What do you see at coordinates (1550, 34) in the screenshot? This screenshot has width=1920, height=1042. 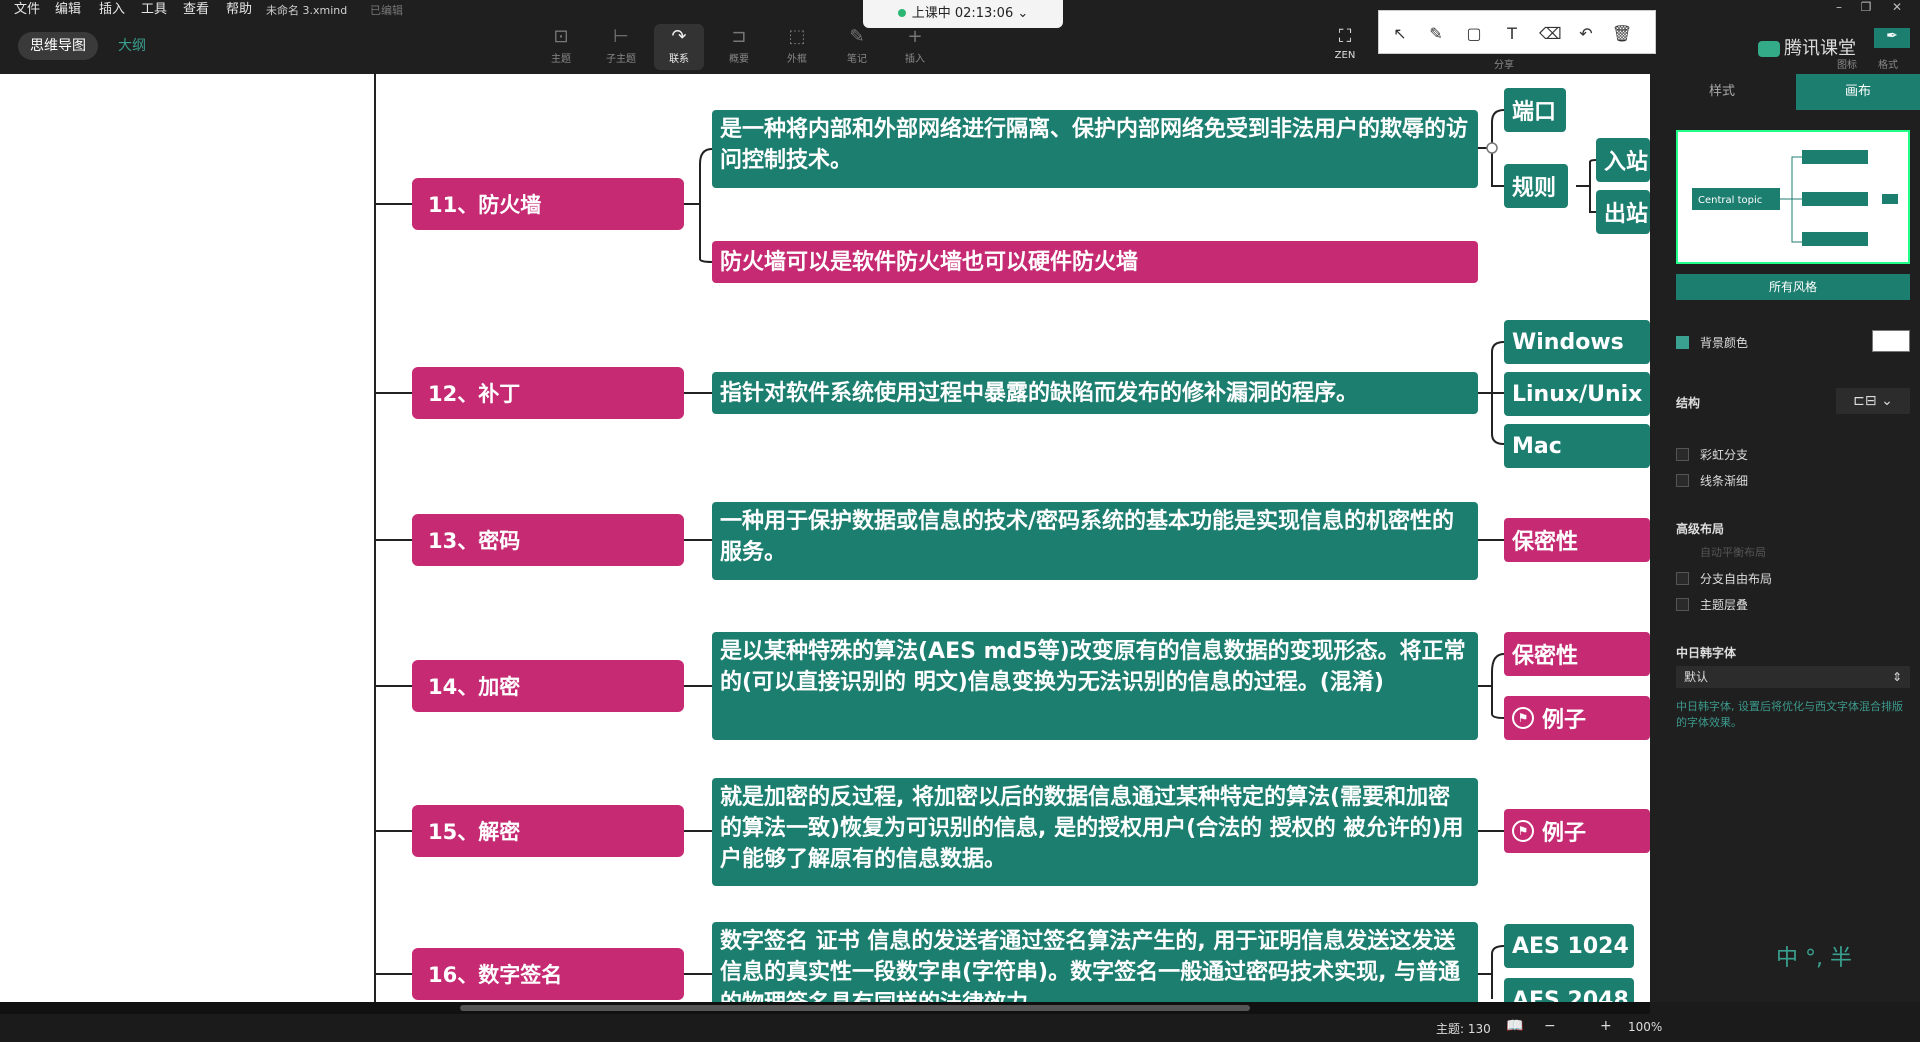 I see `eraser-icon: ⌫` at bounding box center [1550, 34].